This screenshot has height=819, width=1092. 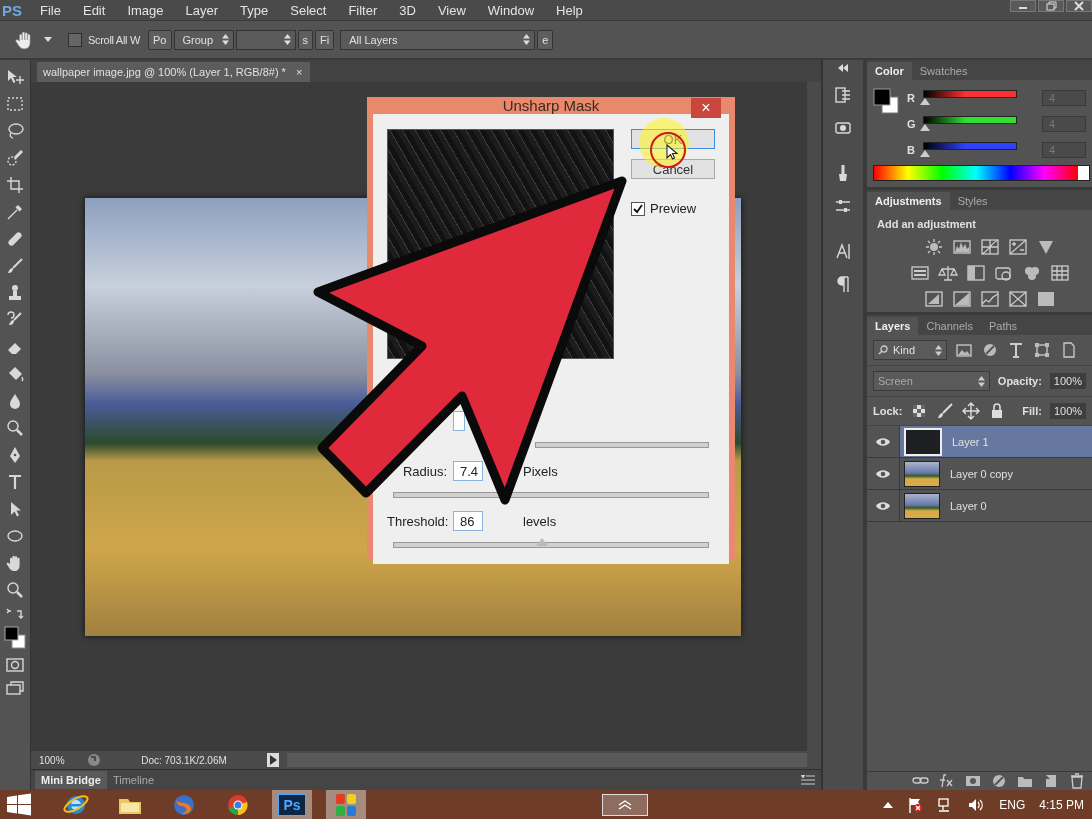 I want to click on trash-icon, so click(x=1077, y=781).